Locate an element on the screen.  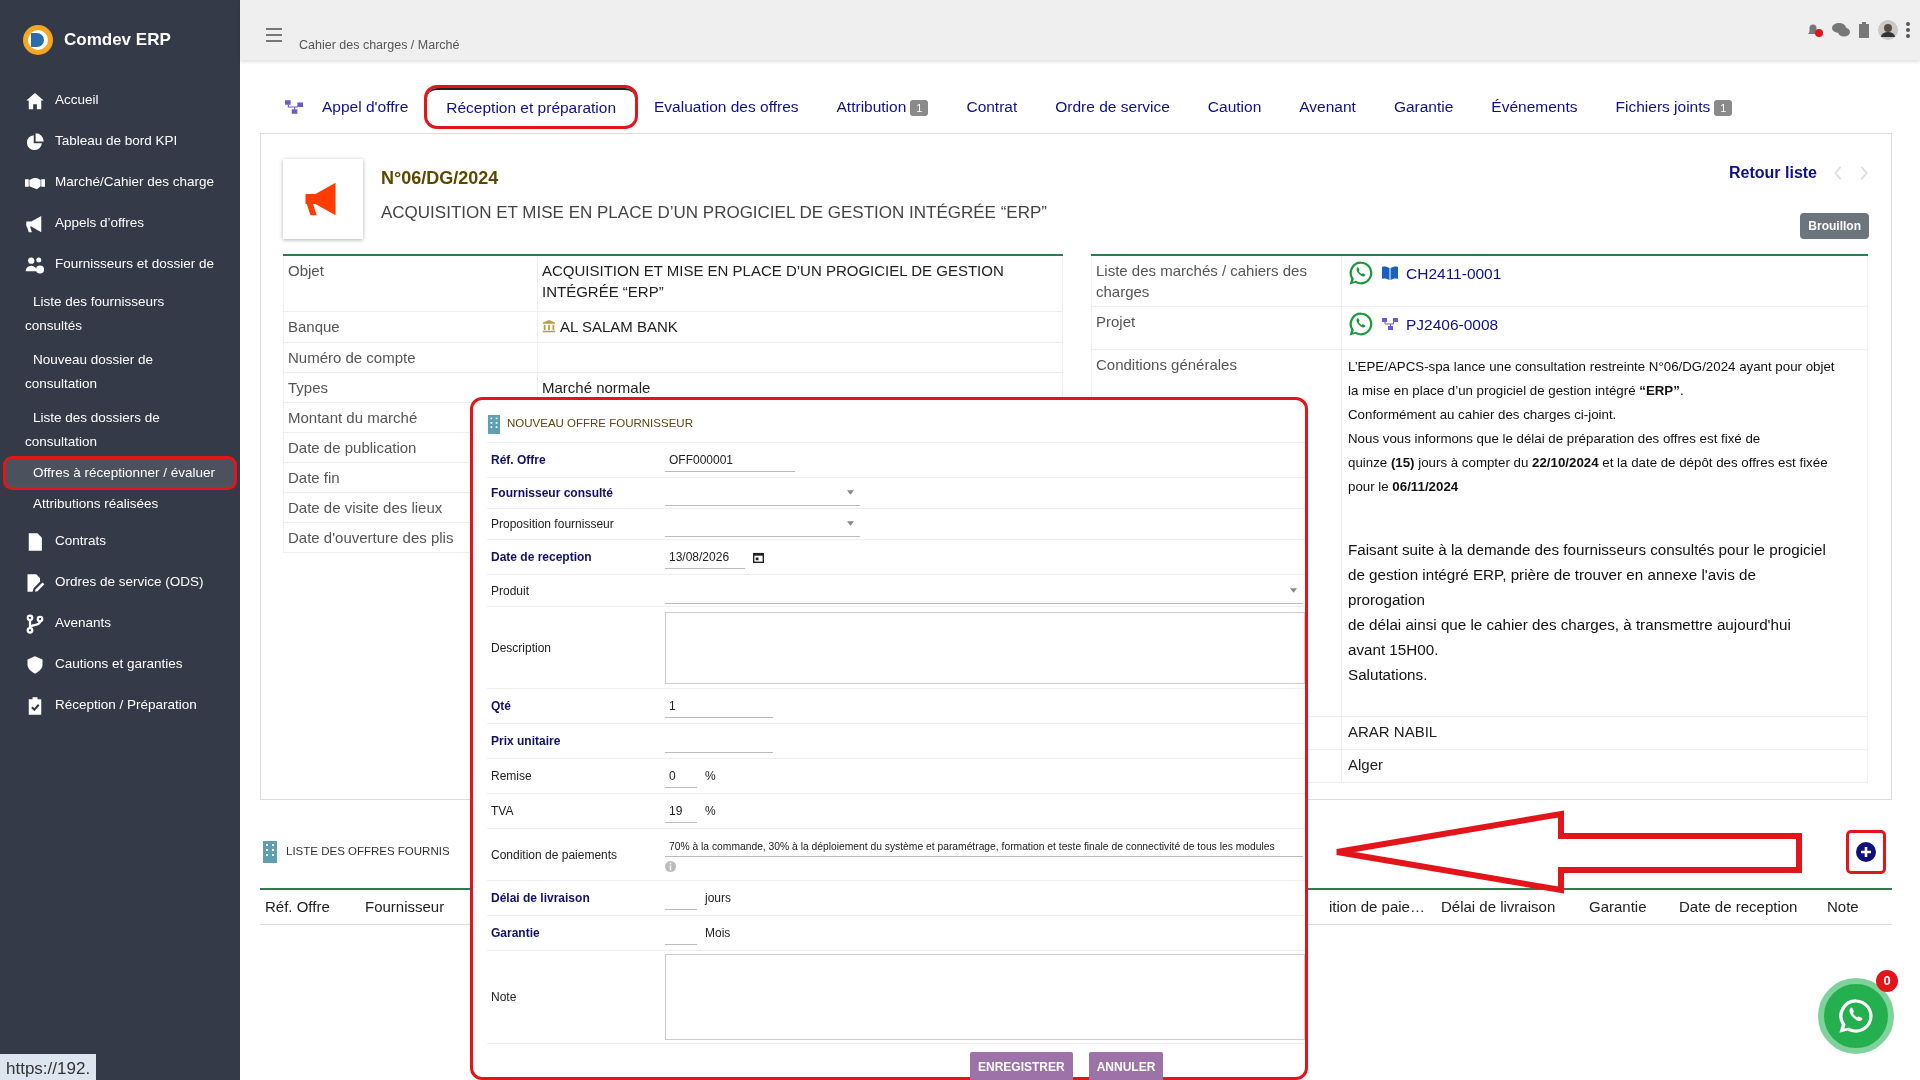
submenu-item: Nouveau dossier de consultation is located at coordinates (120, 372).